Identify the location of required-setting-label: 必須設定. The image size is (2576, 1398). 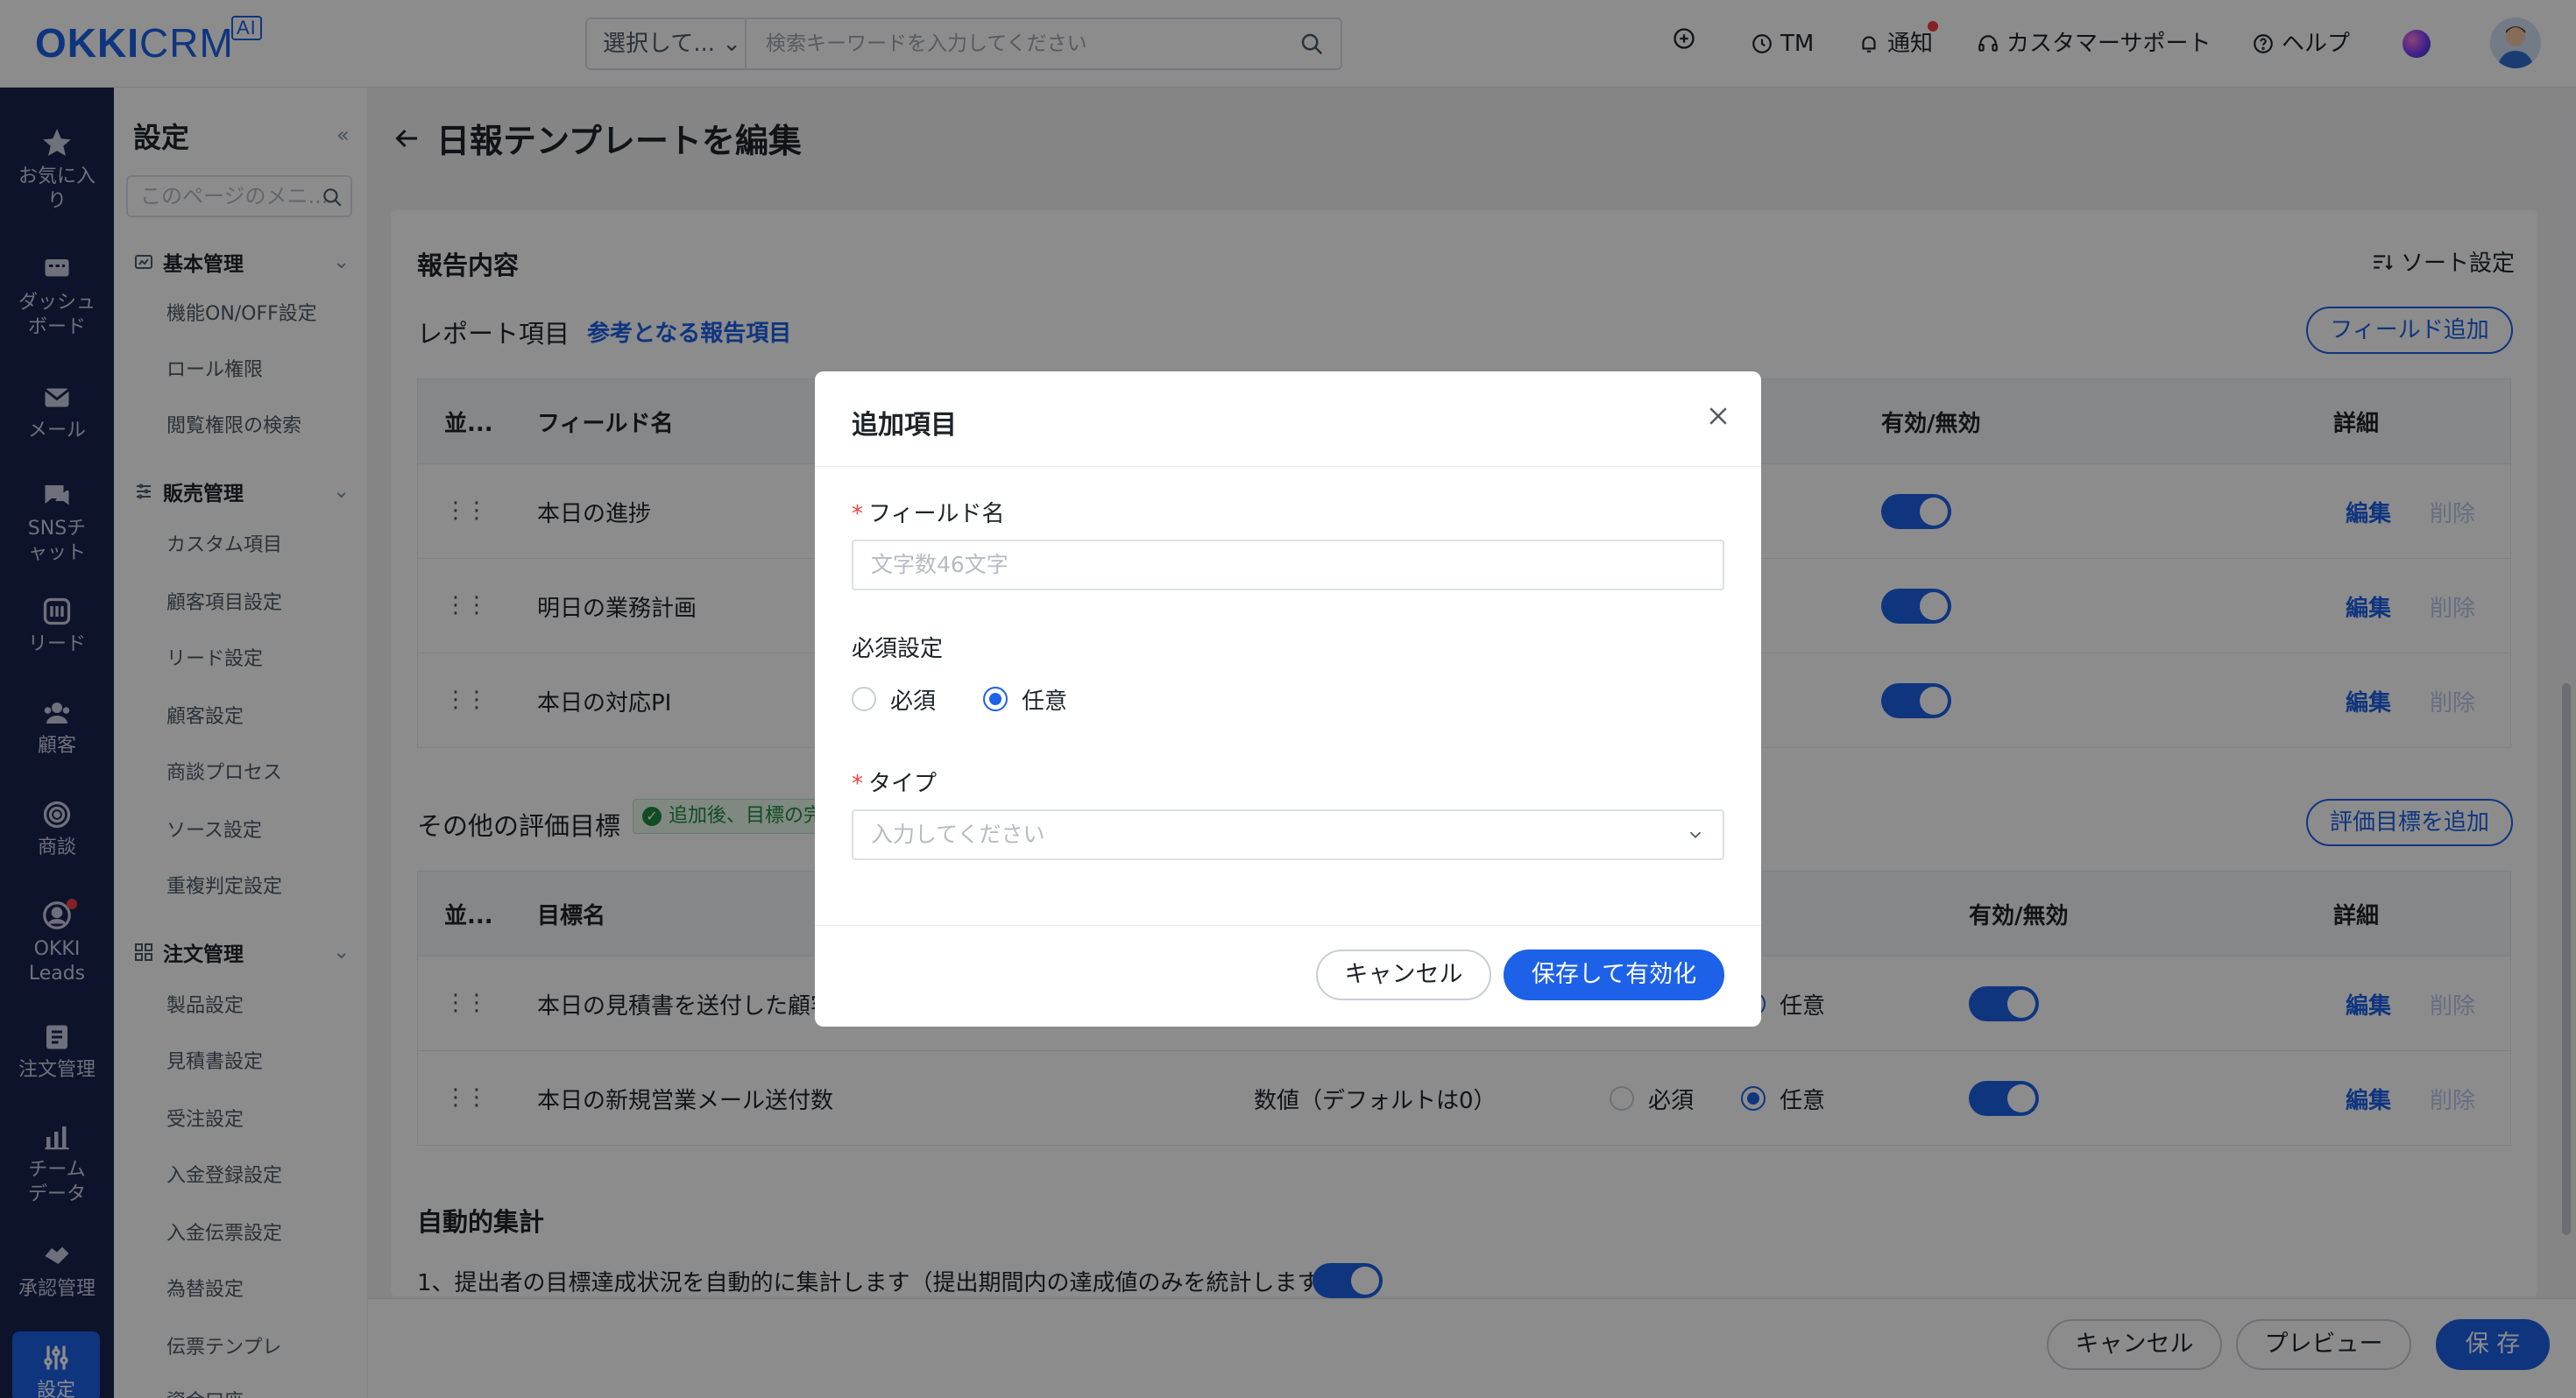
(898, 649).